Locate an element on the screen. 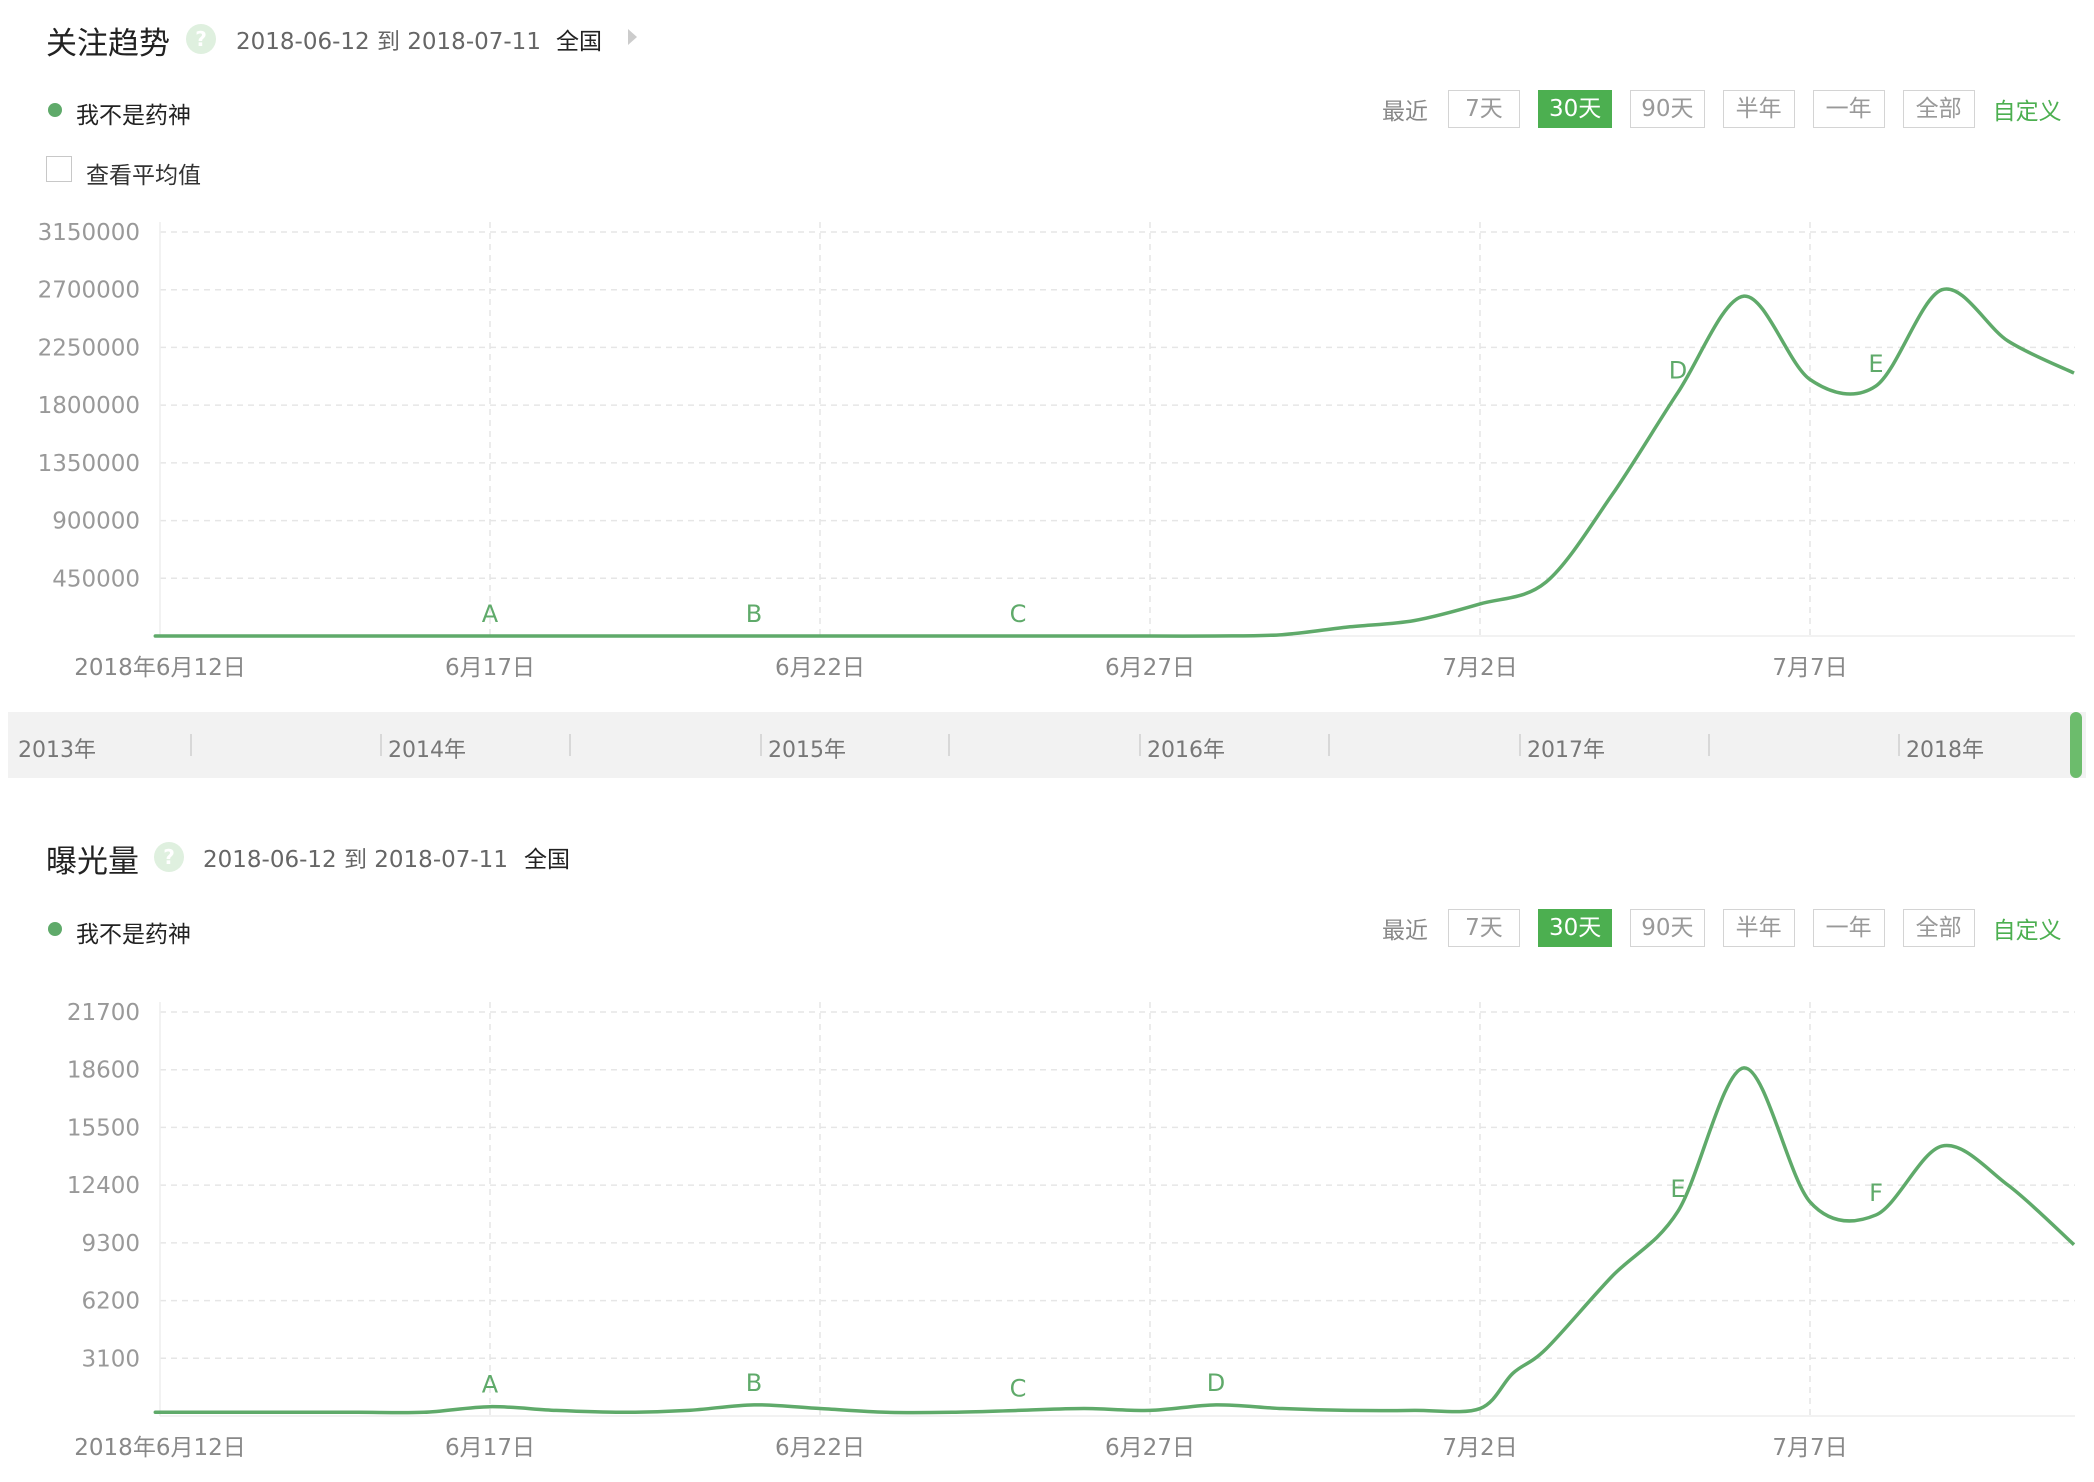 The height and width of the screenshot is (1482, 2094). range-label: 最近 is located at coordinates (1405, 931).